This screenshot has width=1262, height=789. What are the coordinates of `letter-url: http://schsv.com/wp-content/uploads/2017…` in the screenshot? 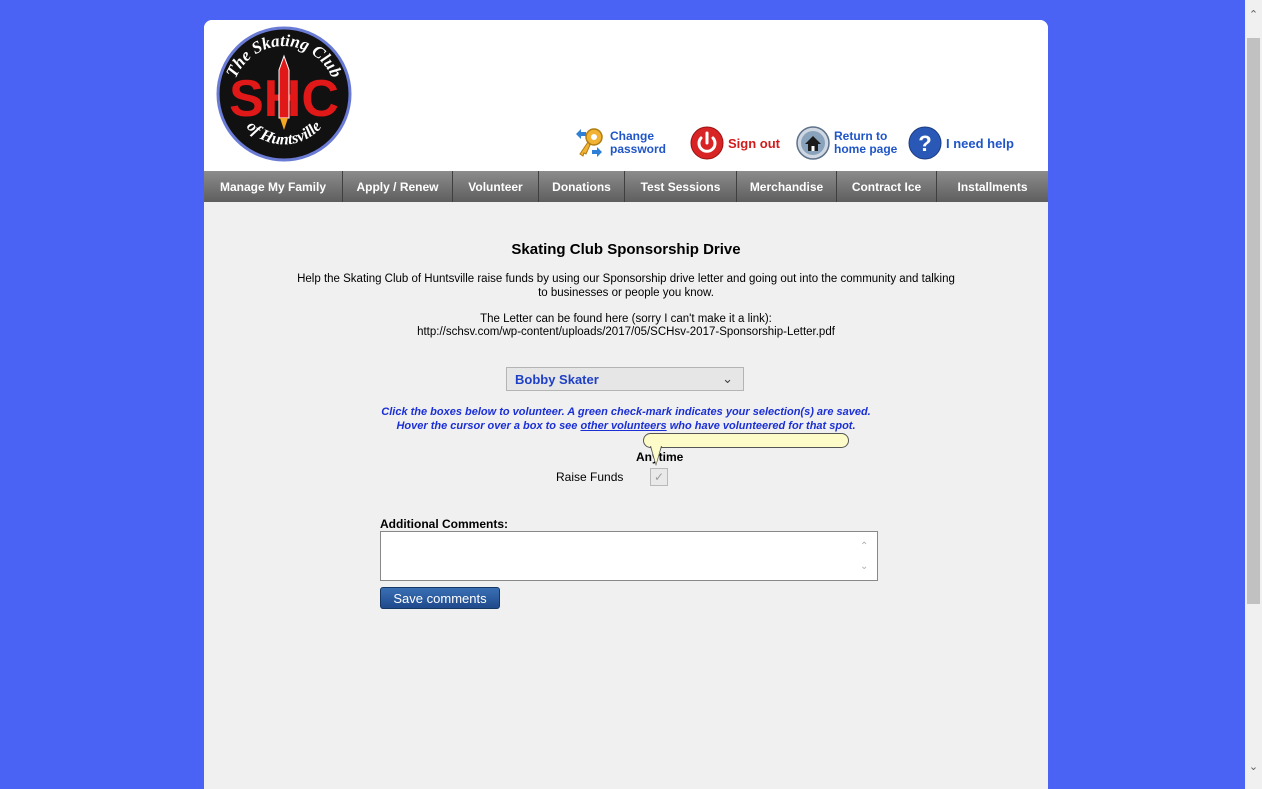 It's located at (626, 332).